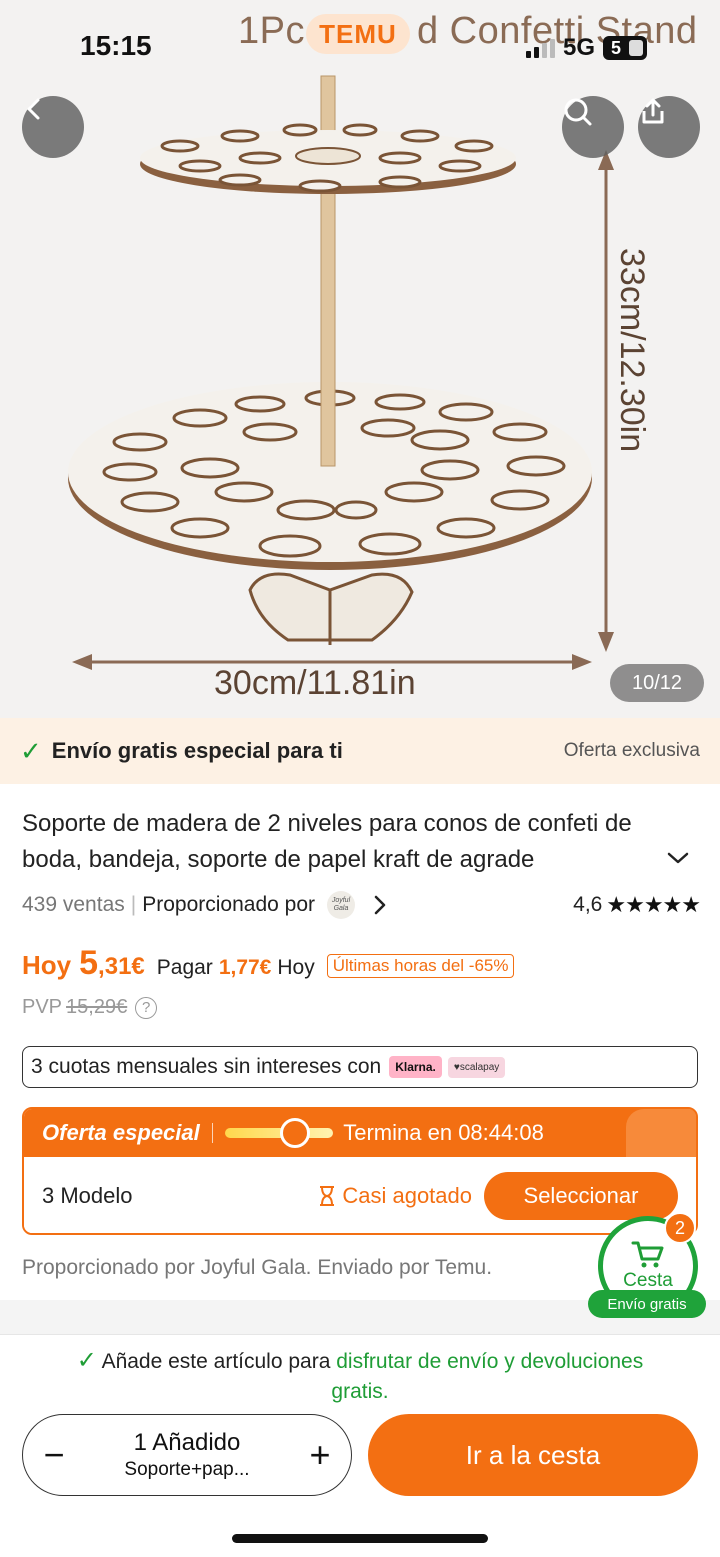 The image size is (720, 1557). What do you see at coordinates (121, 1132) in the screenshot?
I see `special-offer-title: Oferta especial` at bounding box center [121, 1132].